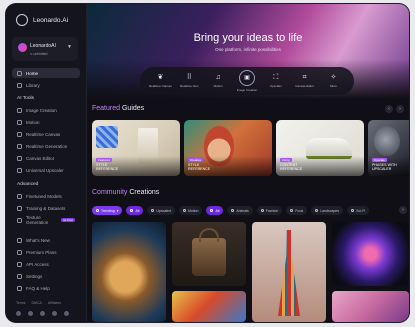 Image resolution: width=415 pixels, height=327 pixels. I want to click on x-icon, so click(42, 313).